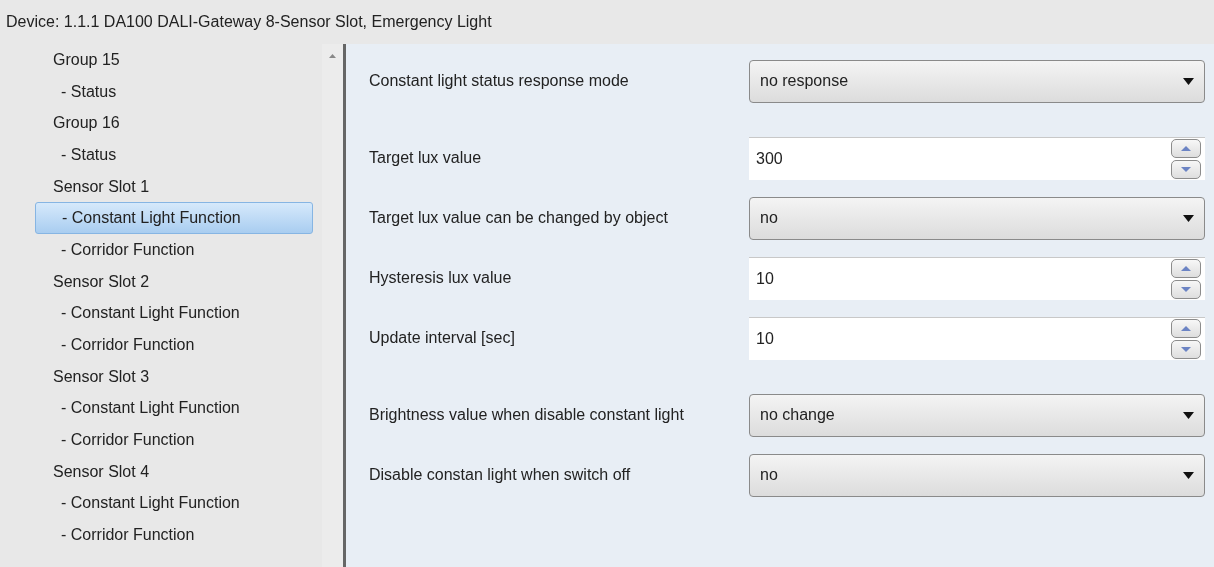  What do you see at coordinates (442, 338) in the screenshot?
I see `parameter-label: Update interval [sec]` at bounding box center [442, 338].